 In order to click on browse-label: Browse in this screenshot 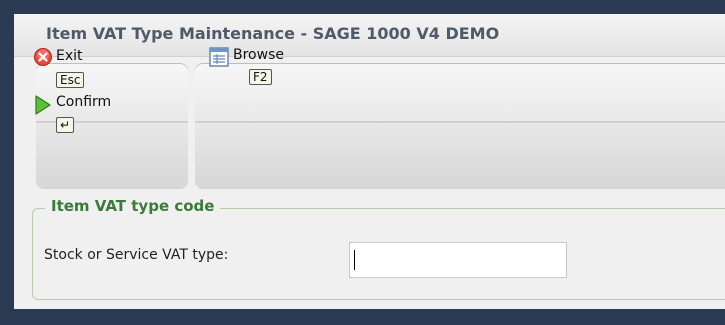, I will do `click(258, 55)`.